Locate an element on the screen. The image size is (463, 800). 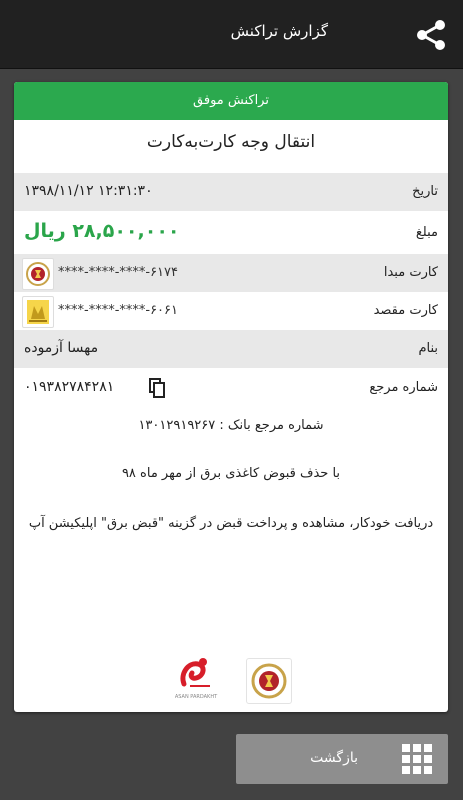
dest-card-label: کارت مقصد is located at coordinates (405, 310).